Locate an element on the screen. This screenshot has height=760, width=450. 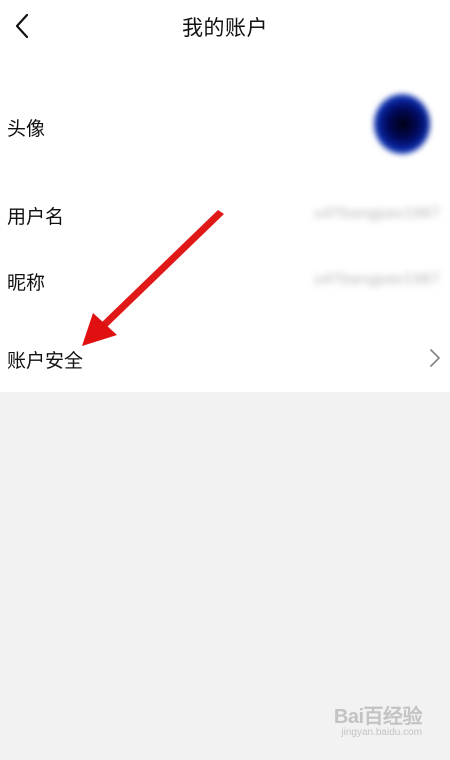
header-bar: 我的账户 is located at coordinates (225, 26).